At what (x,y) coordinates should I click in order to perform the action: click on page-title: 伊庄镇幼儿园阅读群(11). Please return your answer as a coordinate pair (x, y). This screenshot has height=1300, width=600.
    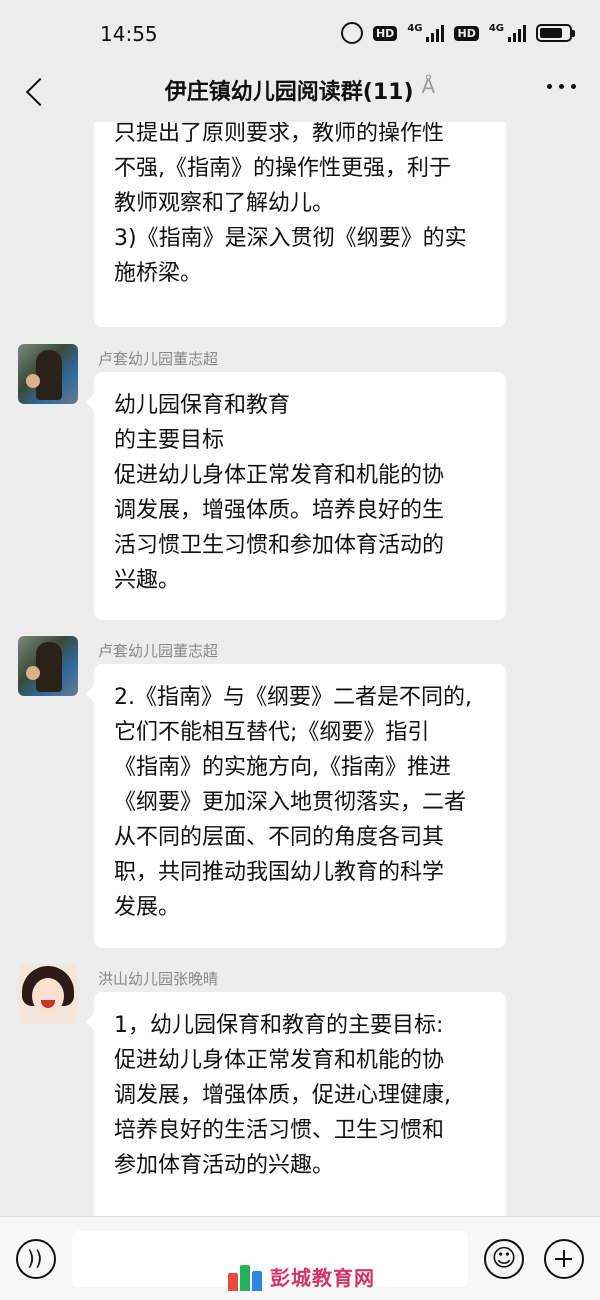
    Looking at the image, I should click on (289, 92).